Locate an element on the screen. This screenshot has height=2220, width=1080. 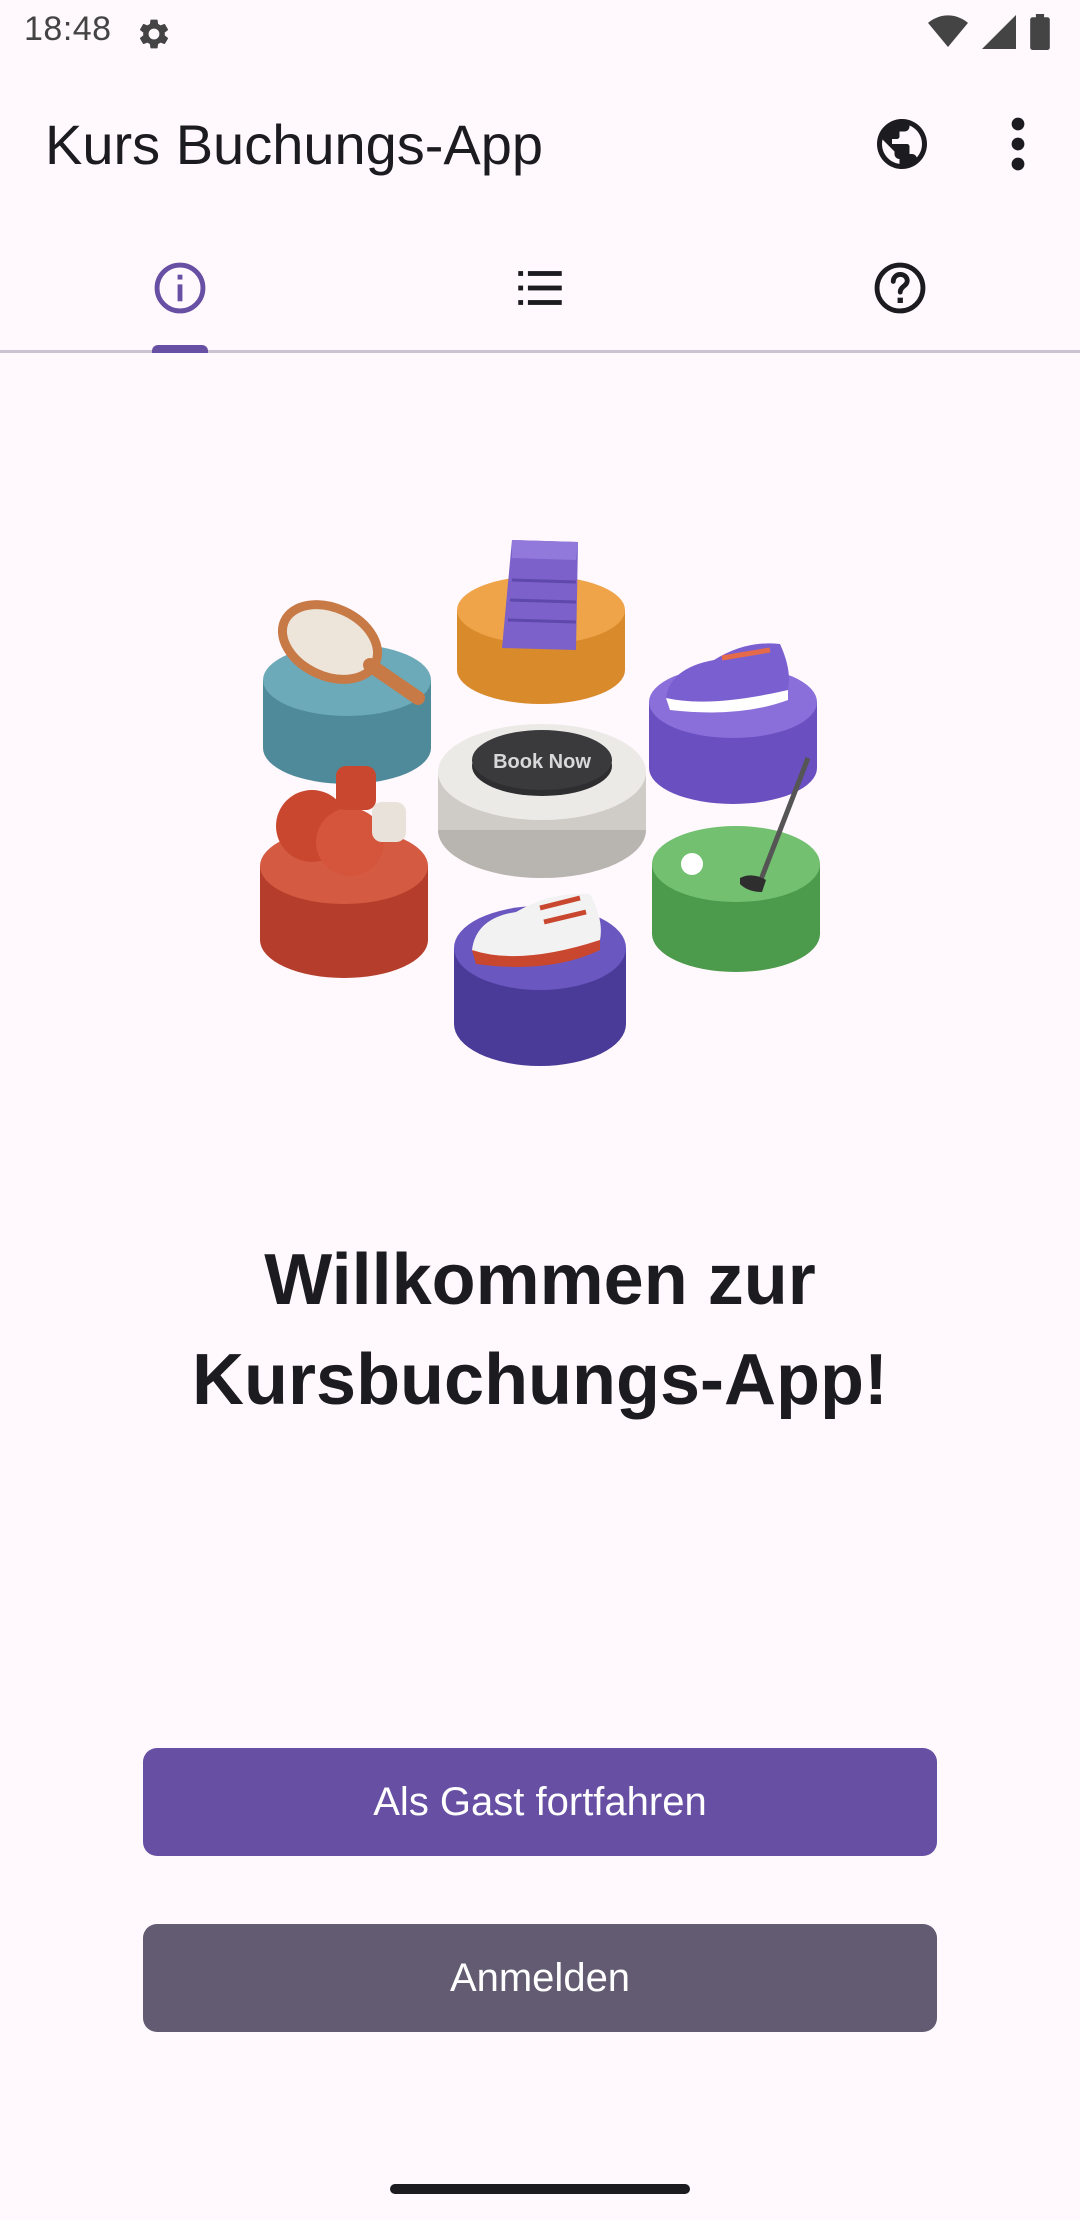
globe-icon is located at coordinates (902, 144).